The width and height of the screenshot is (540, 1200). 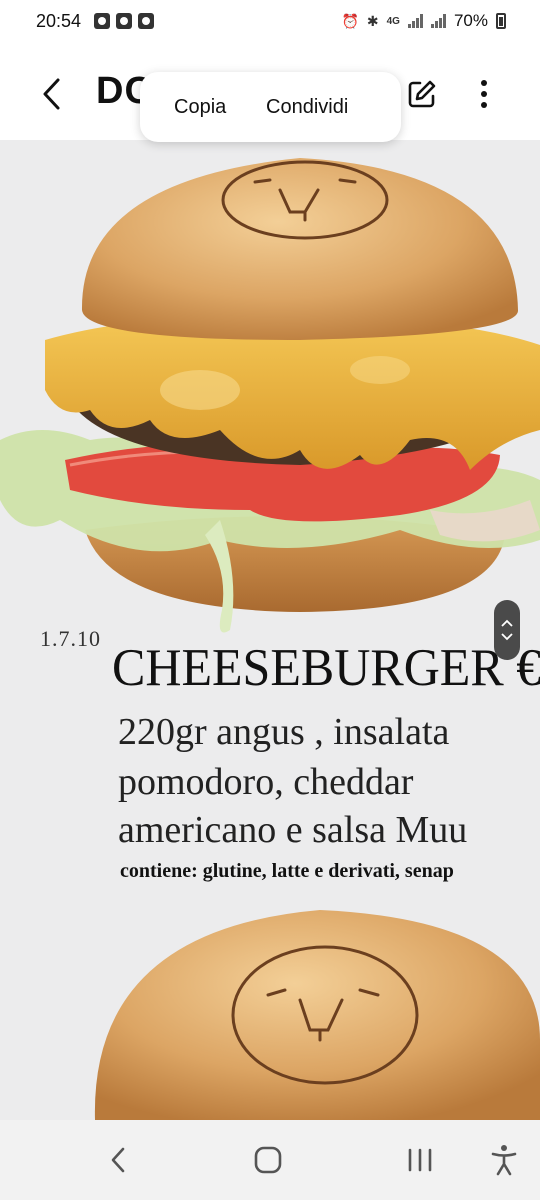 I want to click on more-vert-icon, so click(x=484, y=94).